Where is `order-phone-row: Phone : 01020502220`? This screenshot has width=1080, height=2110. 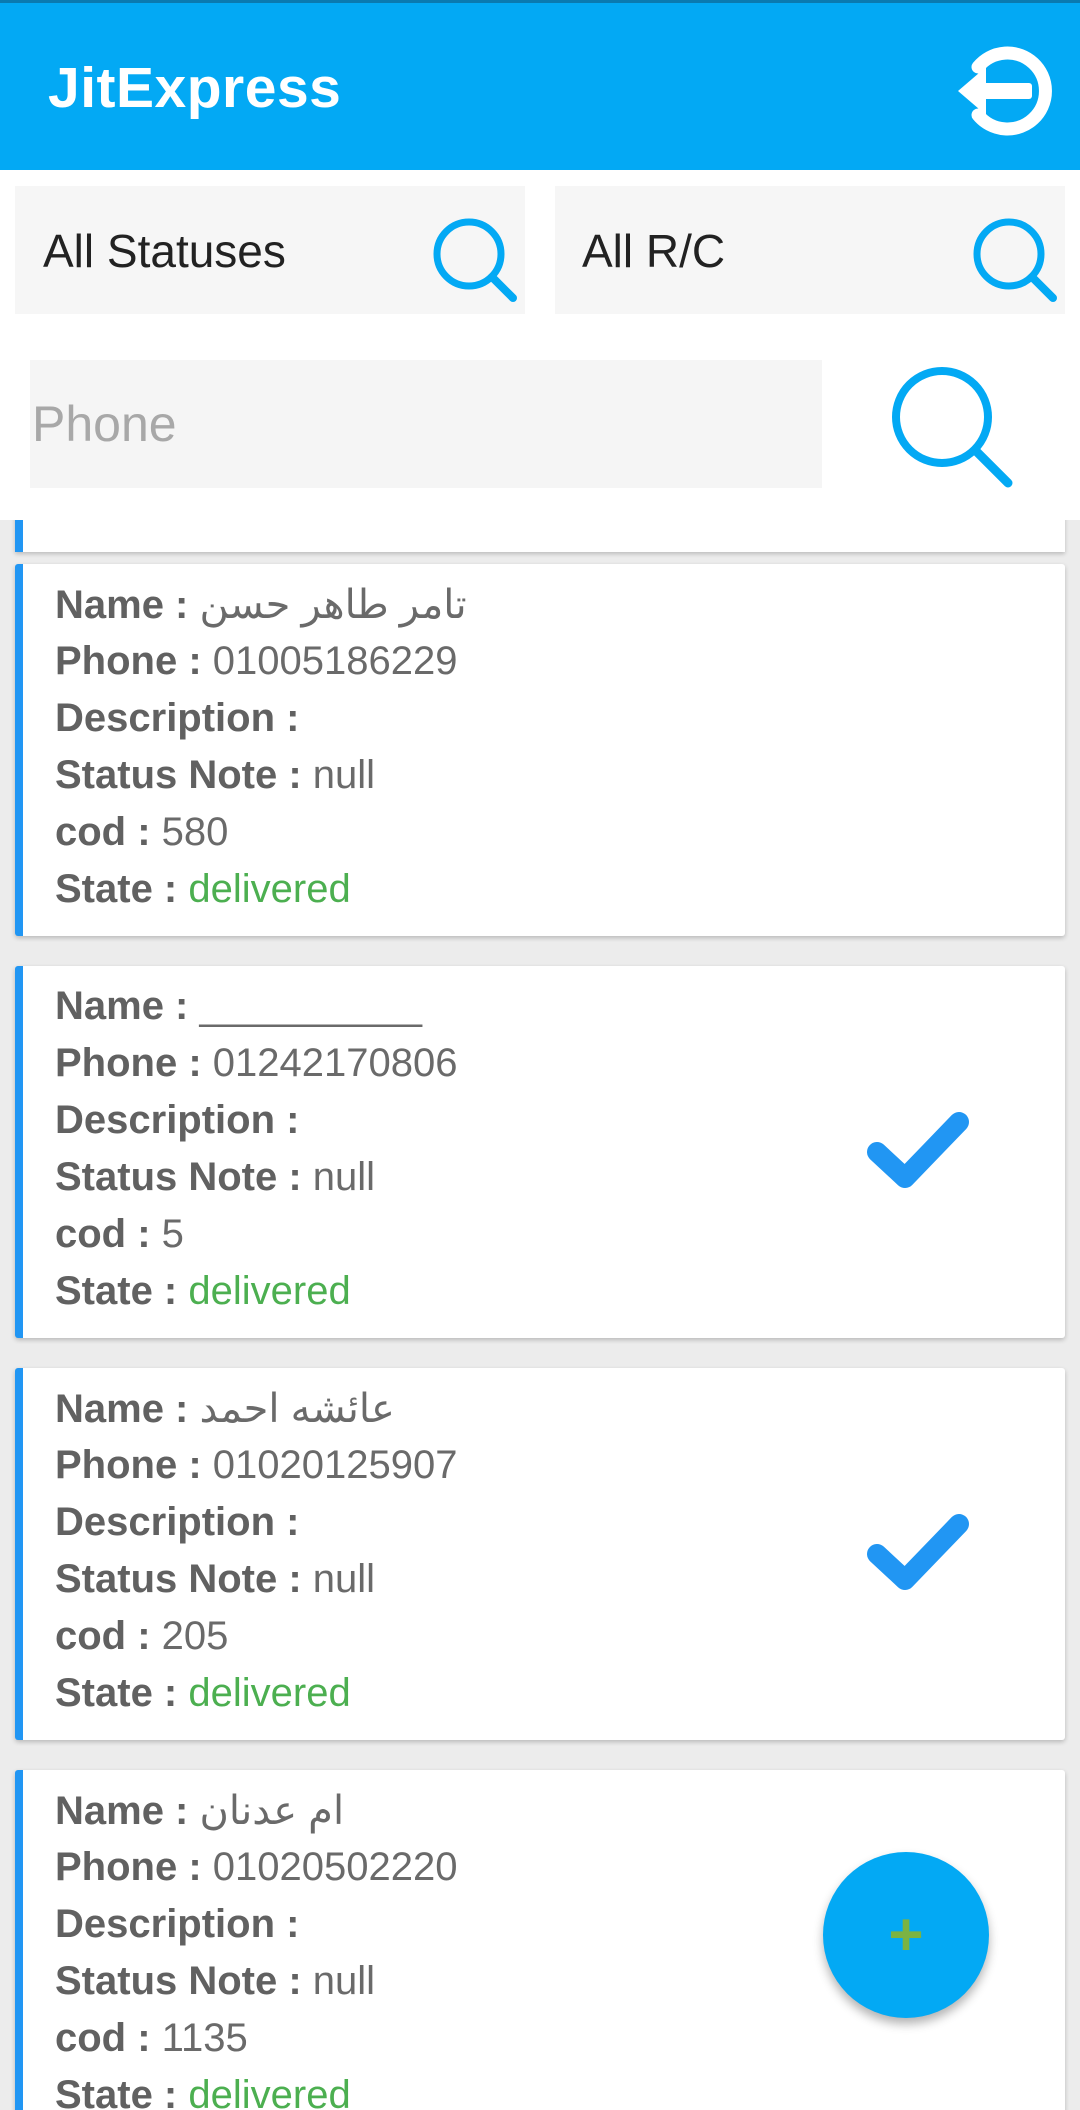
order-phone-row: Phone : 01020502220 is located at coordinates (256, 1867).